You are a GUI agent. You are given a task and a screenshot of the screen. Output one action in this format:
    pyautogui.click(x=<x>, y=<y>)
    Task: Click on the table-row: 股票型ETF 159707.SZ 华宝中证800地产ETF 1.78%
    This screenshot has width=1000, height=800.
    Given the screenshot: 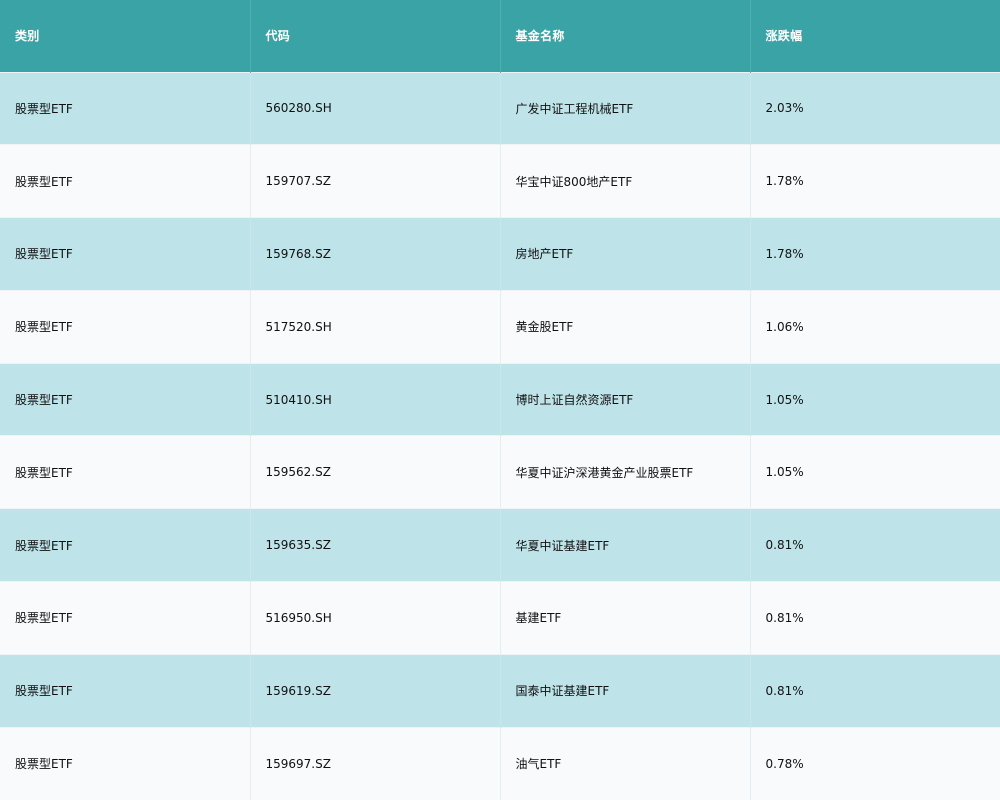 What is the action you would take?
    pyautogui.click(x=500, y=181)
    